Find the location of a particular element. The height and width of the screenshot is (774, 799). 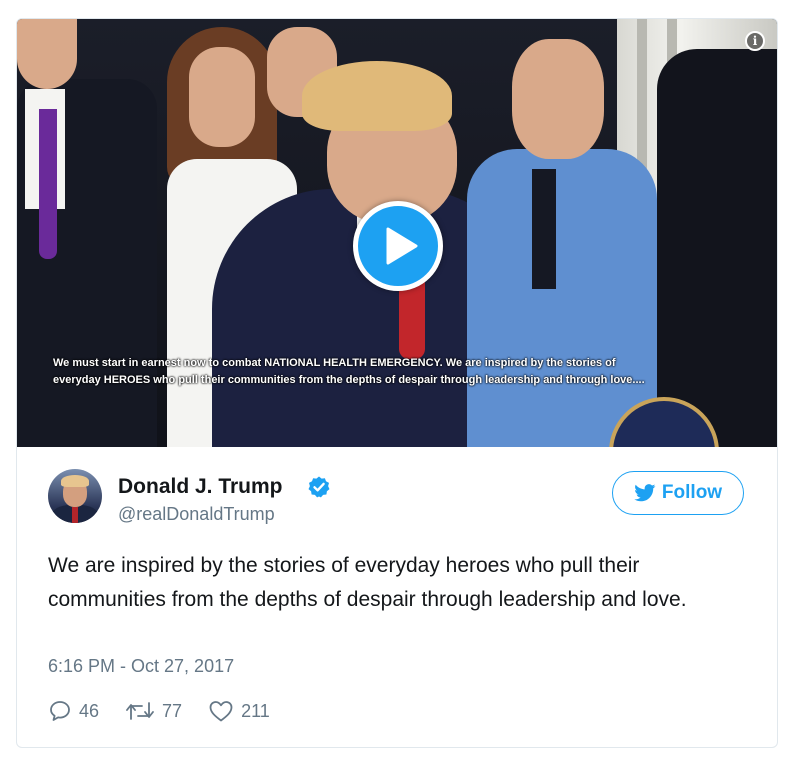

play-button is located at coordinates (398, 246).